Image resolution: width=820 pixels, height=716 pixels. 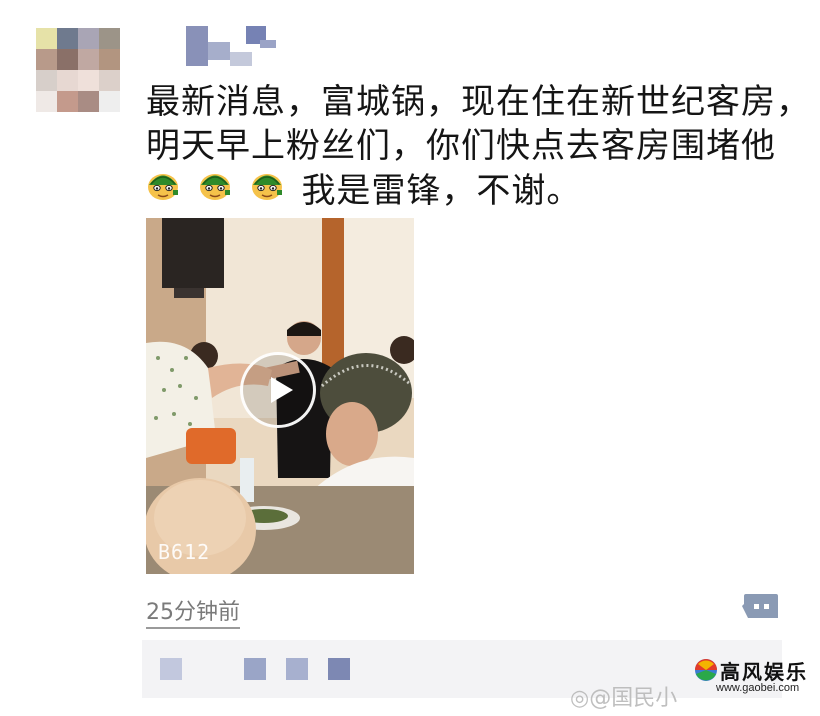 What do you see at coordinates (764, 672) in the screenshot?
I see `brand-name: 高风娱乐` at bounding box center [764, 672].